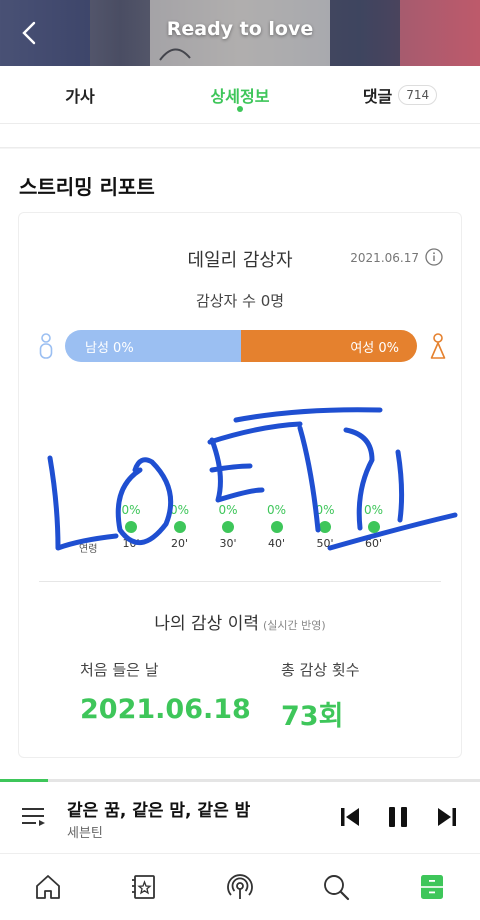 The image size is (480, 920). I want to click on history-subtitle: (실시간 반영), so click(294, 625).